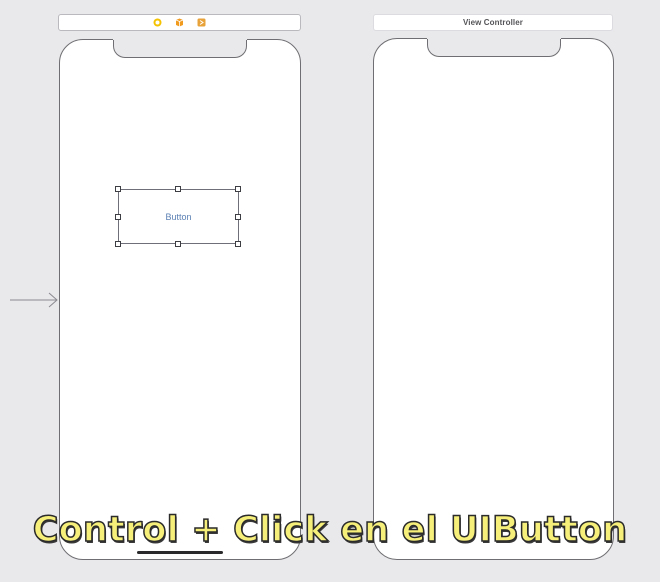 The width and height of the screenshot is (660, 582). Describe the element at coordinates (238, 189) in the screenshot. I see `resize-handle-top-right` at that location.